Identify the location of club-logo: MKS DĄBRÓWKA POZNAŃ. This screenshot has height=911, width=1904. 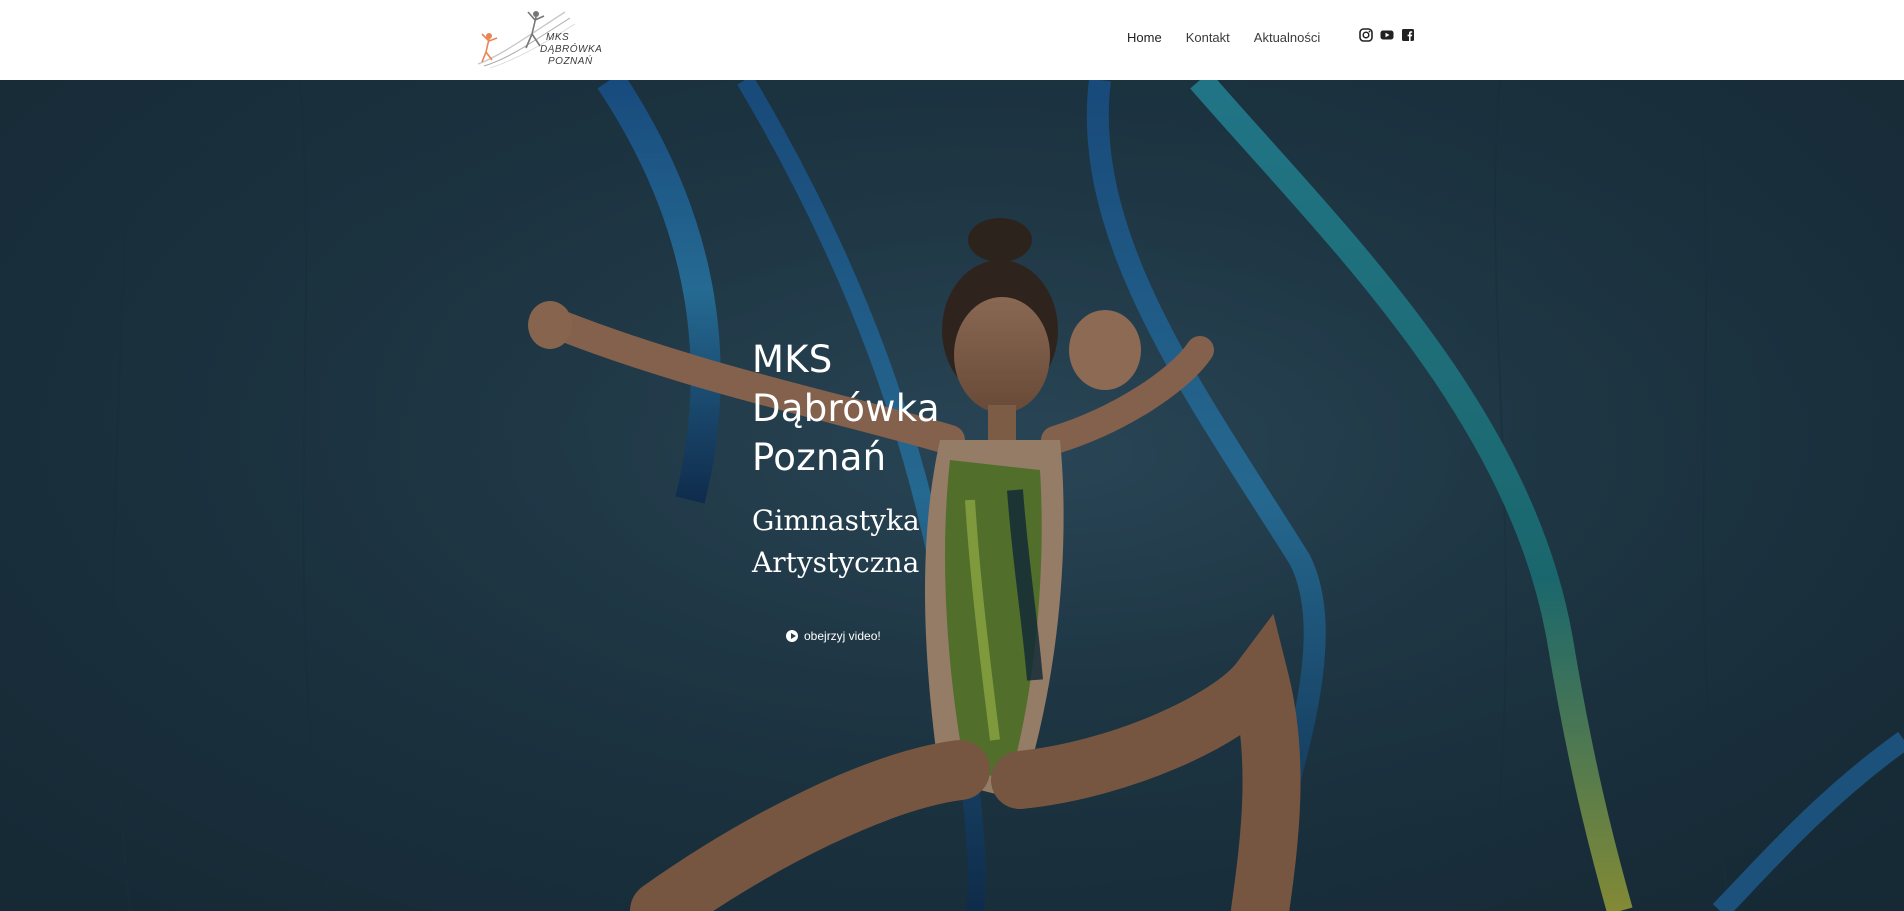
(537, 40).